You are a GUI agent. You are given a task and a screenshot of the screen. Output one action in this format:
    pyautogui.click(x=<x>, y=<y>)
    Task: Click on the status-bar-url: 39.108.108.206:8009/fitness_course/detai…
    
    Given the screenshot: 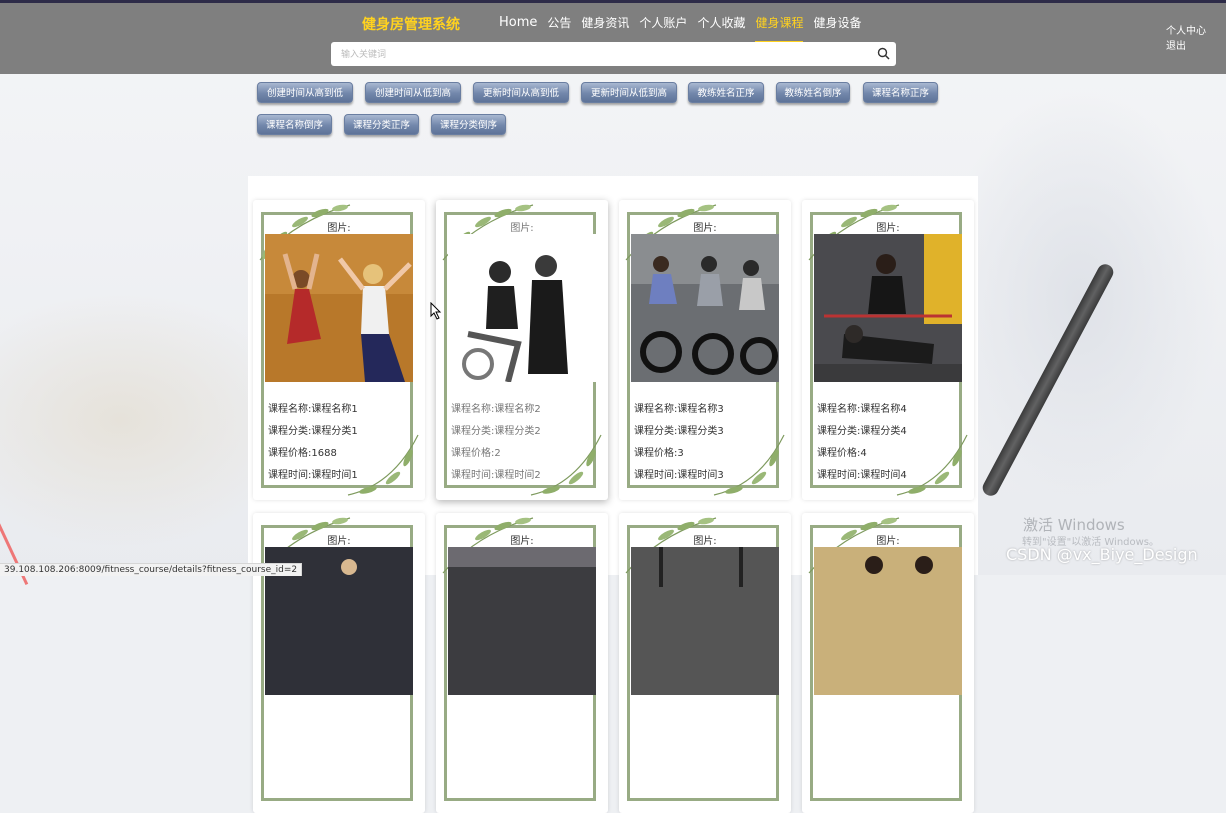 What is the action you would take?
    pyautogui.click(x=151, y=569)
    